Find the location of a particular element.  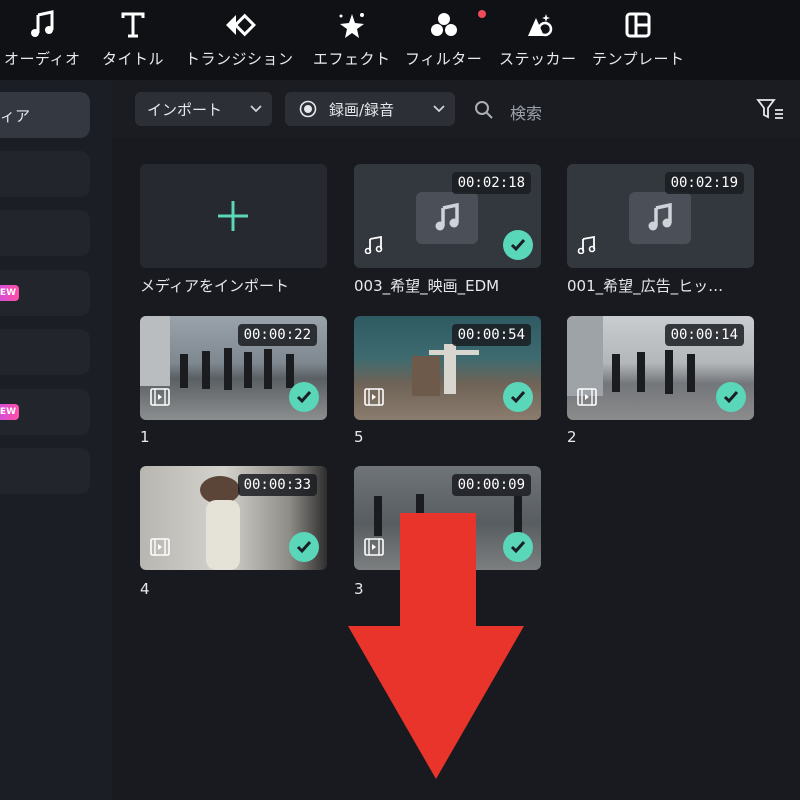

duration-badge: 00:02:19 is located at coordinates (704, 183).